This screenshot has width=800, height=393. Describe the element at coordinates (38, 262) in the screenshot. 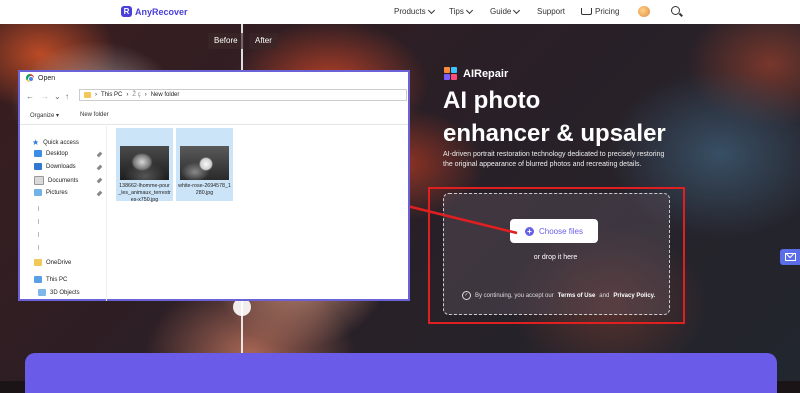

I see `onedrive-icon` at that location.